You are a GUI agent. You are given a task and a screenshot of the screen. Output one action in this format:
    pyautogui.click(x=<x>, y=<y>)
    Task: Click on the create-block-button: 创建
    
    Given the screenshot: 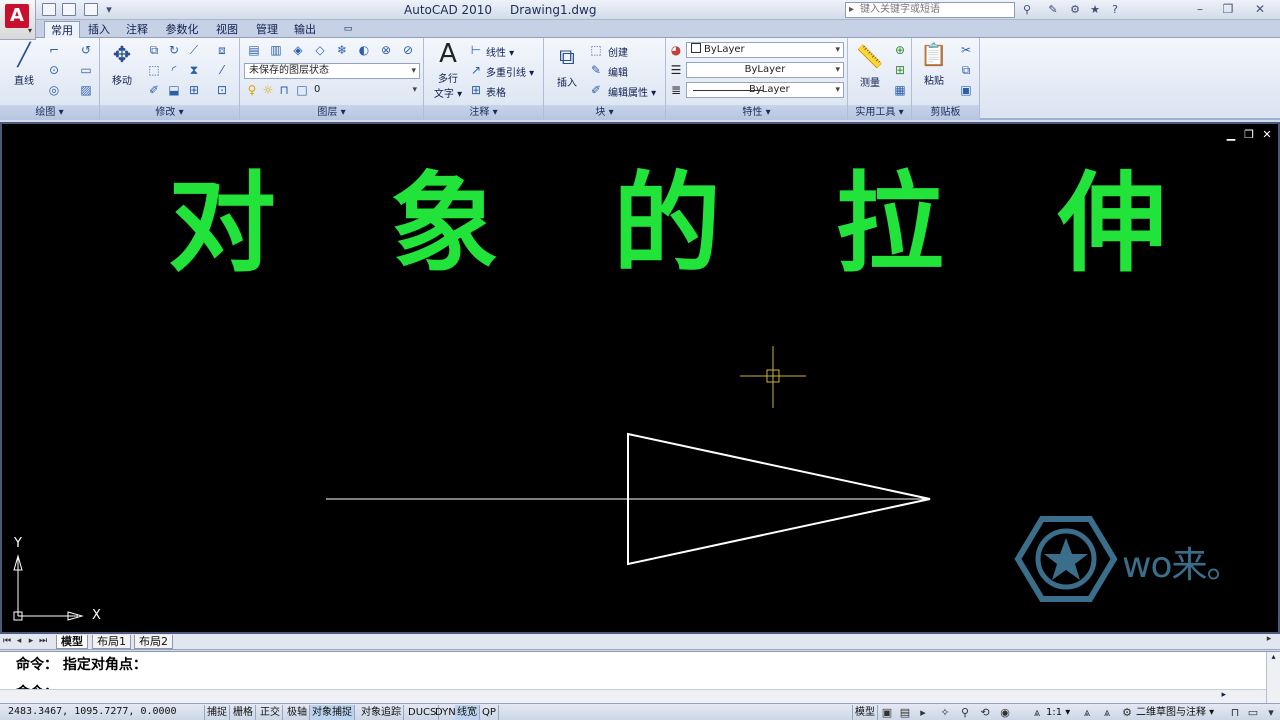 What is the action you would take?
    pyautogui.click(x=618, y=51)
    